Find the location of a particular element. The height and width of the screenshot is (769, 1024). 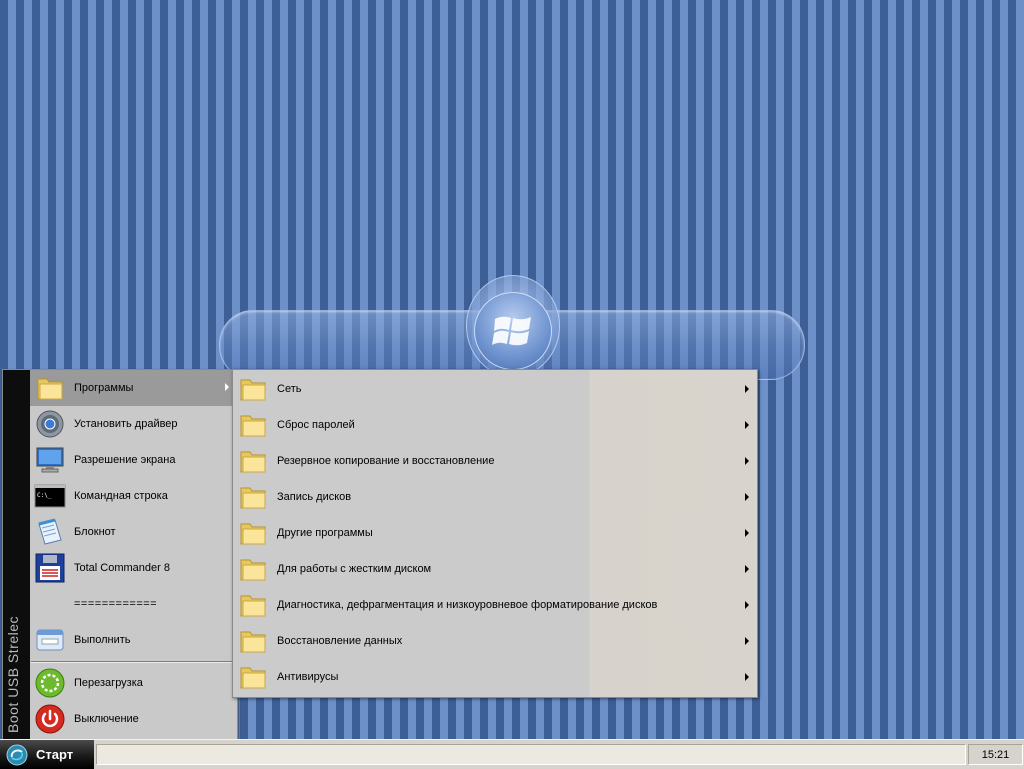

menu-item-restart: Перезагрузка is located at coordinates (133, 683).